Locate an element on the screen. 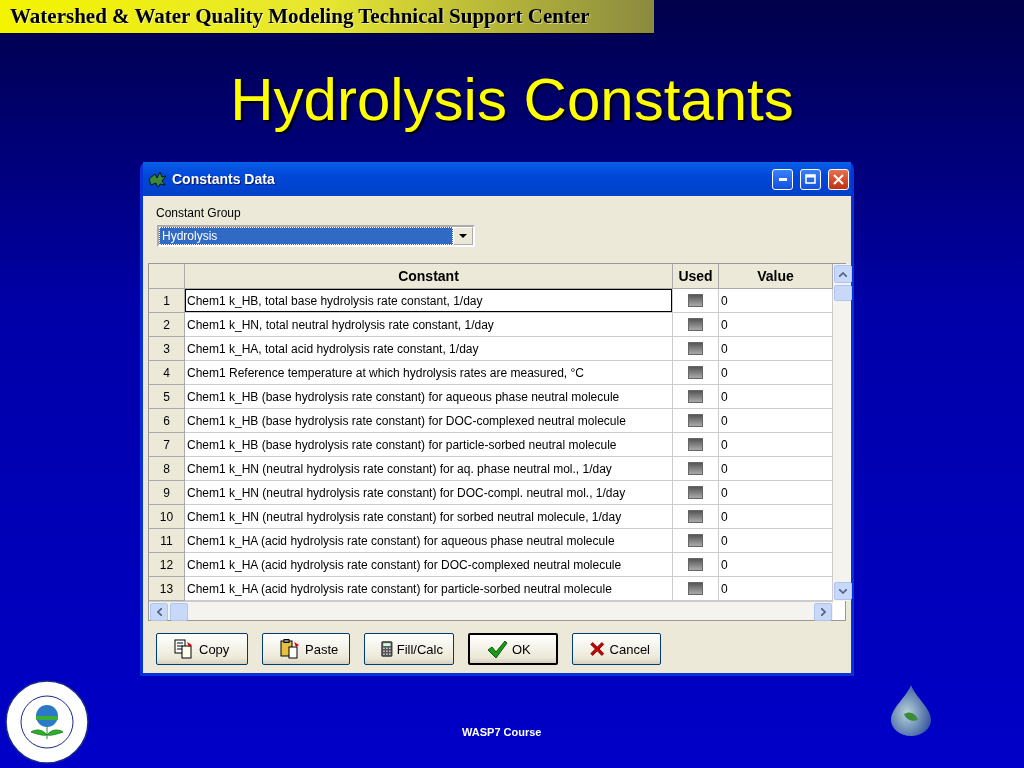  x-icon is located at coordinates (597, 649).